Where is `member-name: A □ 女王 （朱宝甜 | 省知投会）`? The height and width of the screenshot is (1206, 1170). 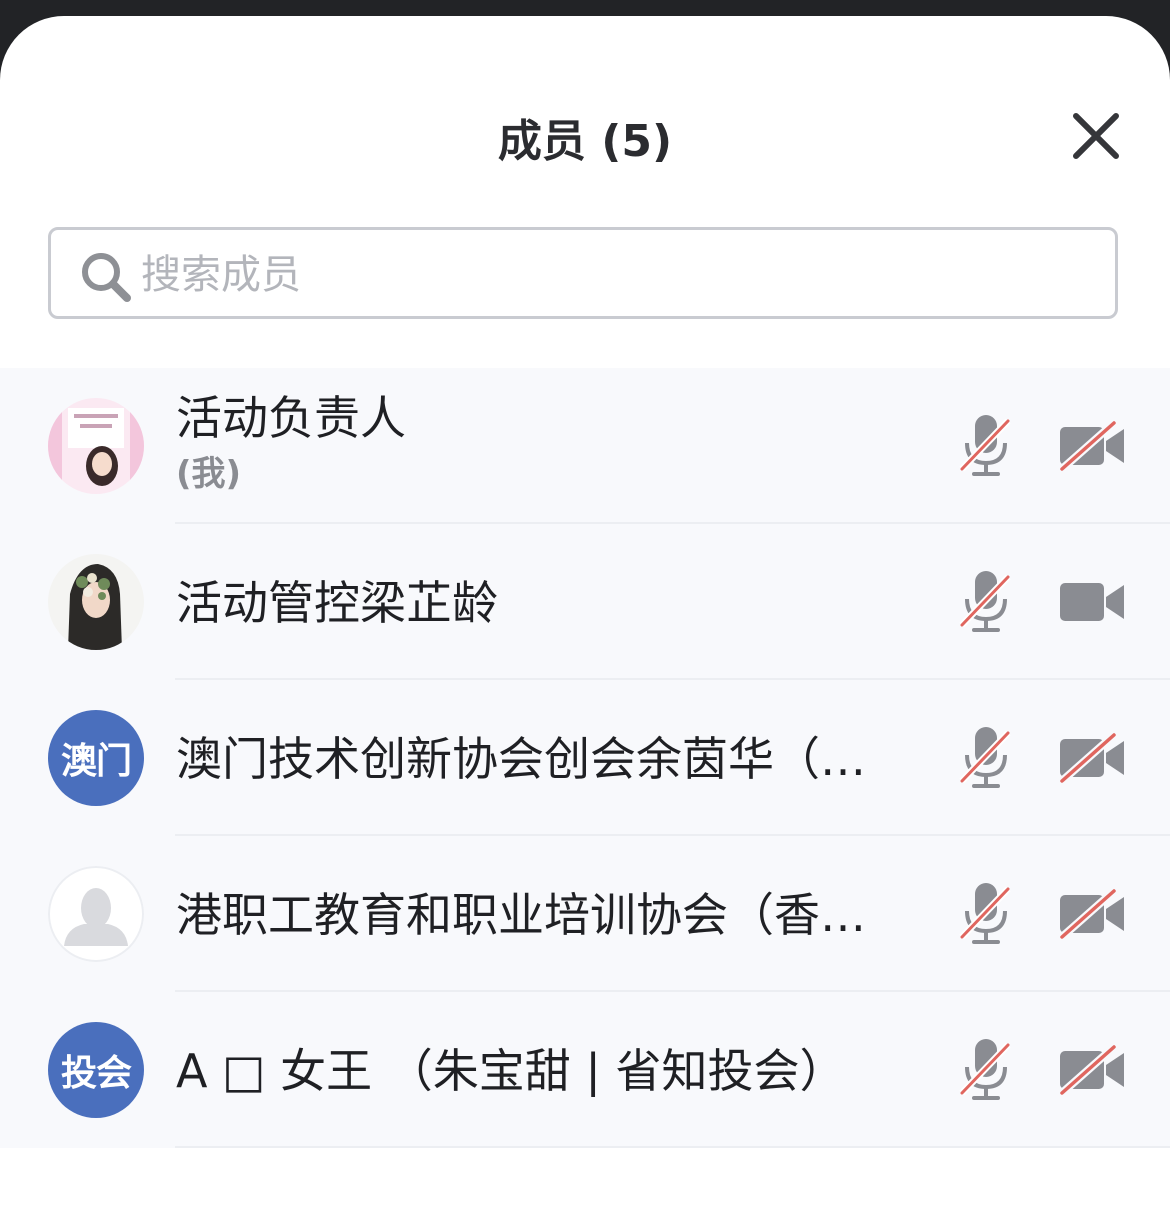 member-name: A □ 女王 （朱宝甜 | 省知投会） is located at coordinates (511, 1071).